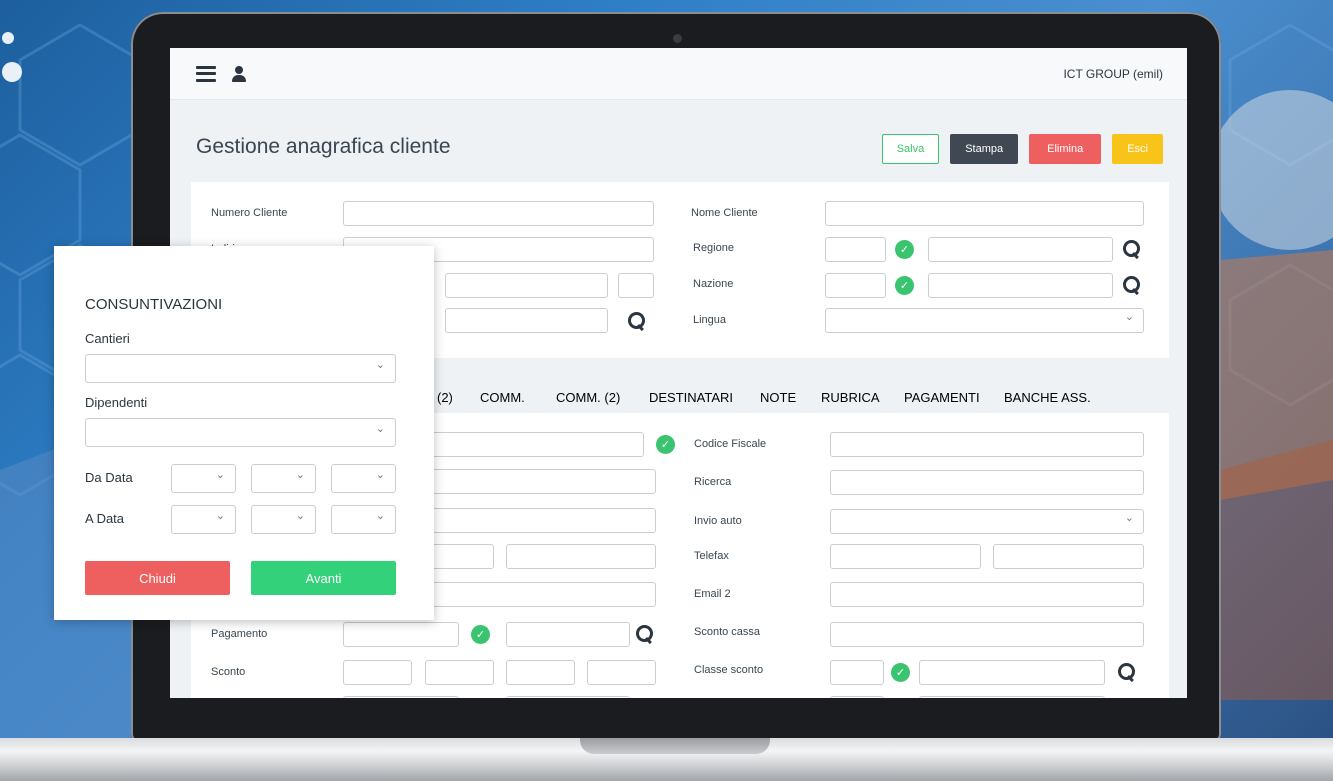 The image size is (1333, 781). Describe the element at coordinates (713, 248) in the screenshot. I see `regione-label: Regione` at that location.